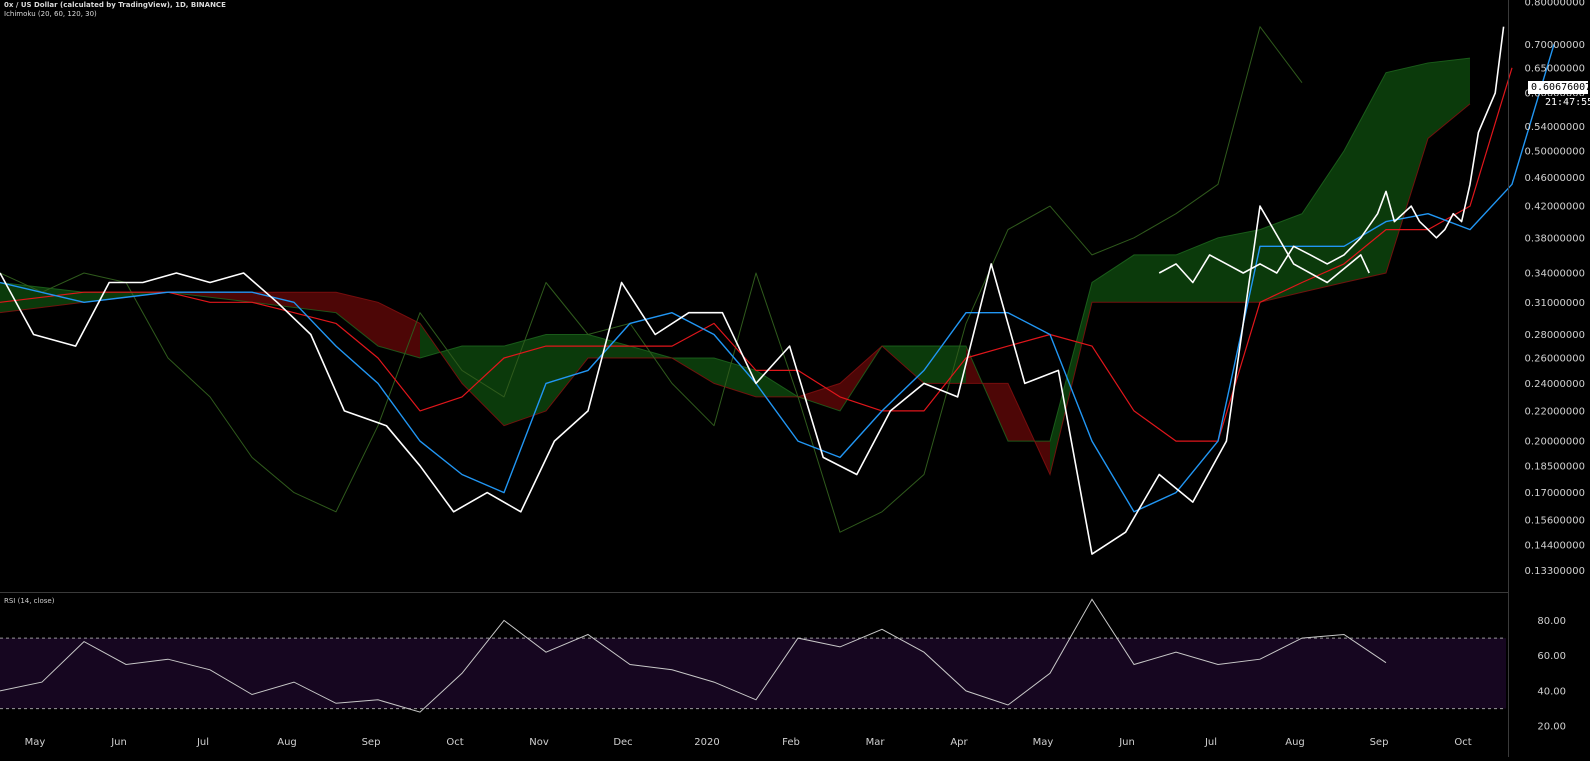 This screenshot has height=761, width=1590. I want to click on time-tick-label: 2020, so click(706, 742).